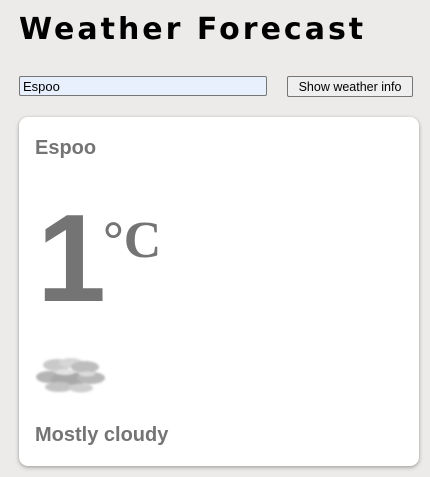 The image size is (430, 477). What do you see at coordinates (143, 86) in the screenshot?
I see `city-input` at bounding box center [143, 86].